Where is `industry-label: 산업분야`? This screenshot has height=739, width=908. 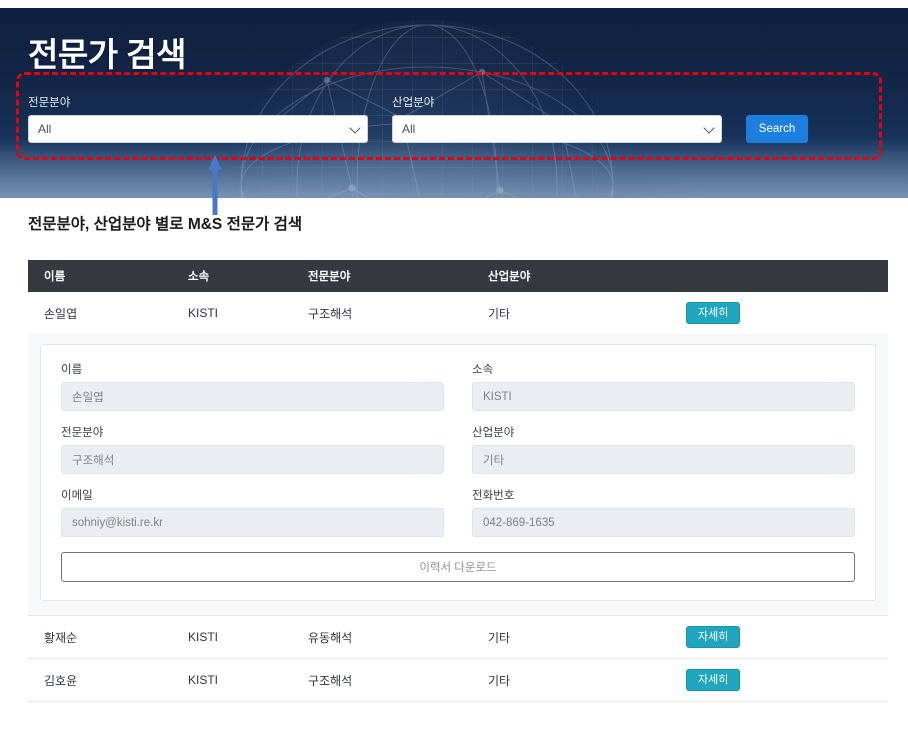 industry-label: 산업분야 is located at coordinates (413, 103).